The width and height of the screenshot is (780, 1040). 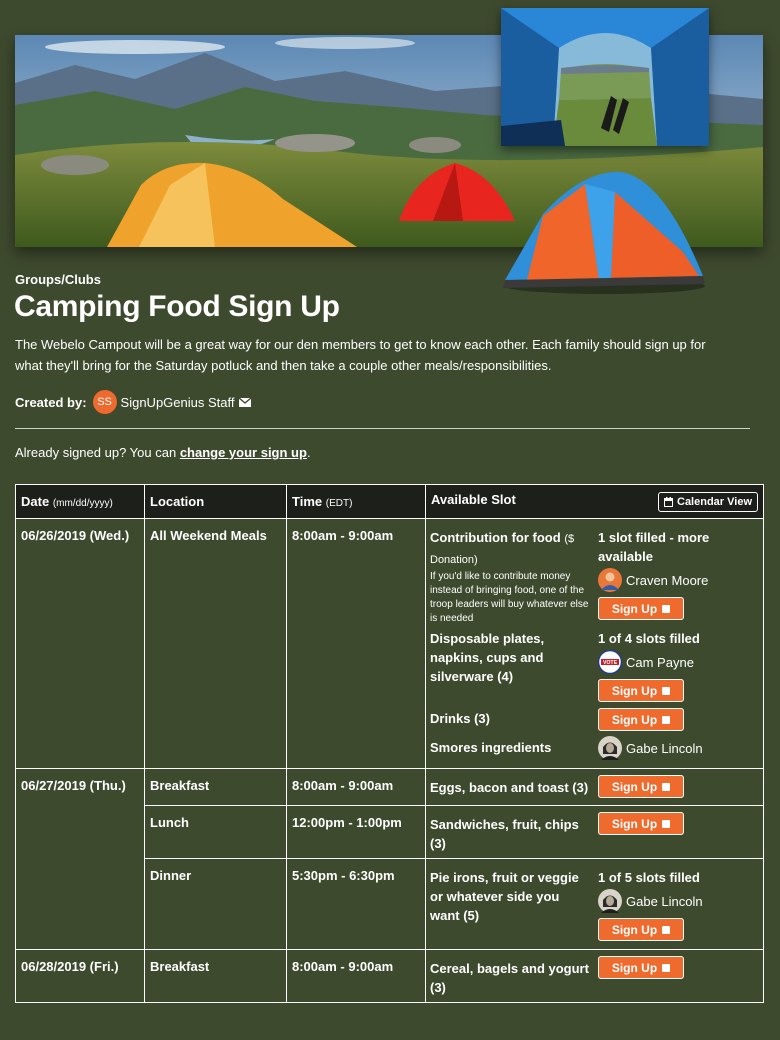 I want to click on date-cell: 06/28/2019 (Fri.), so click(x=80, y=976).